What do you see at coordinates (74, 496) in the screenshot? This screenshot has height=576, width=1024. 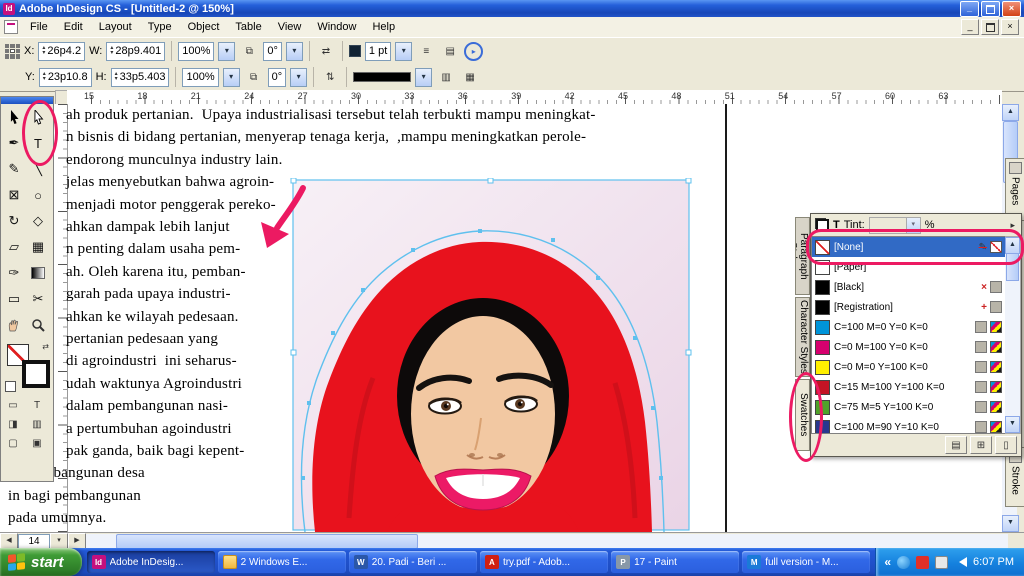 I see `text-line: in bagi pembangunan` at bounding box center [74, 496].